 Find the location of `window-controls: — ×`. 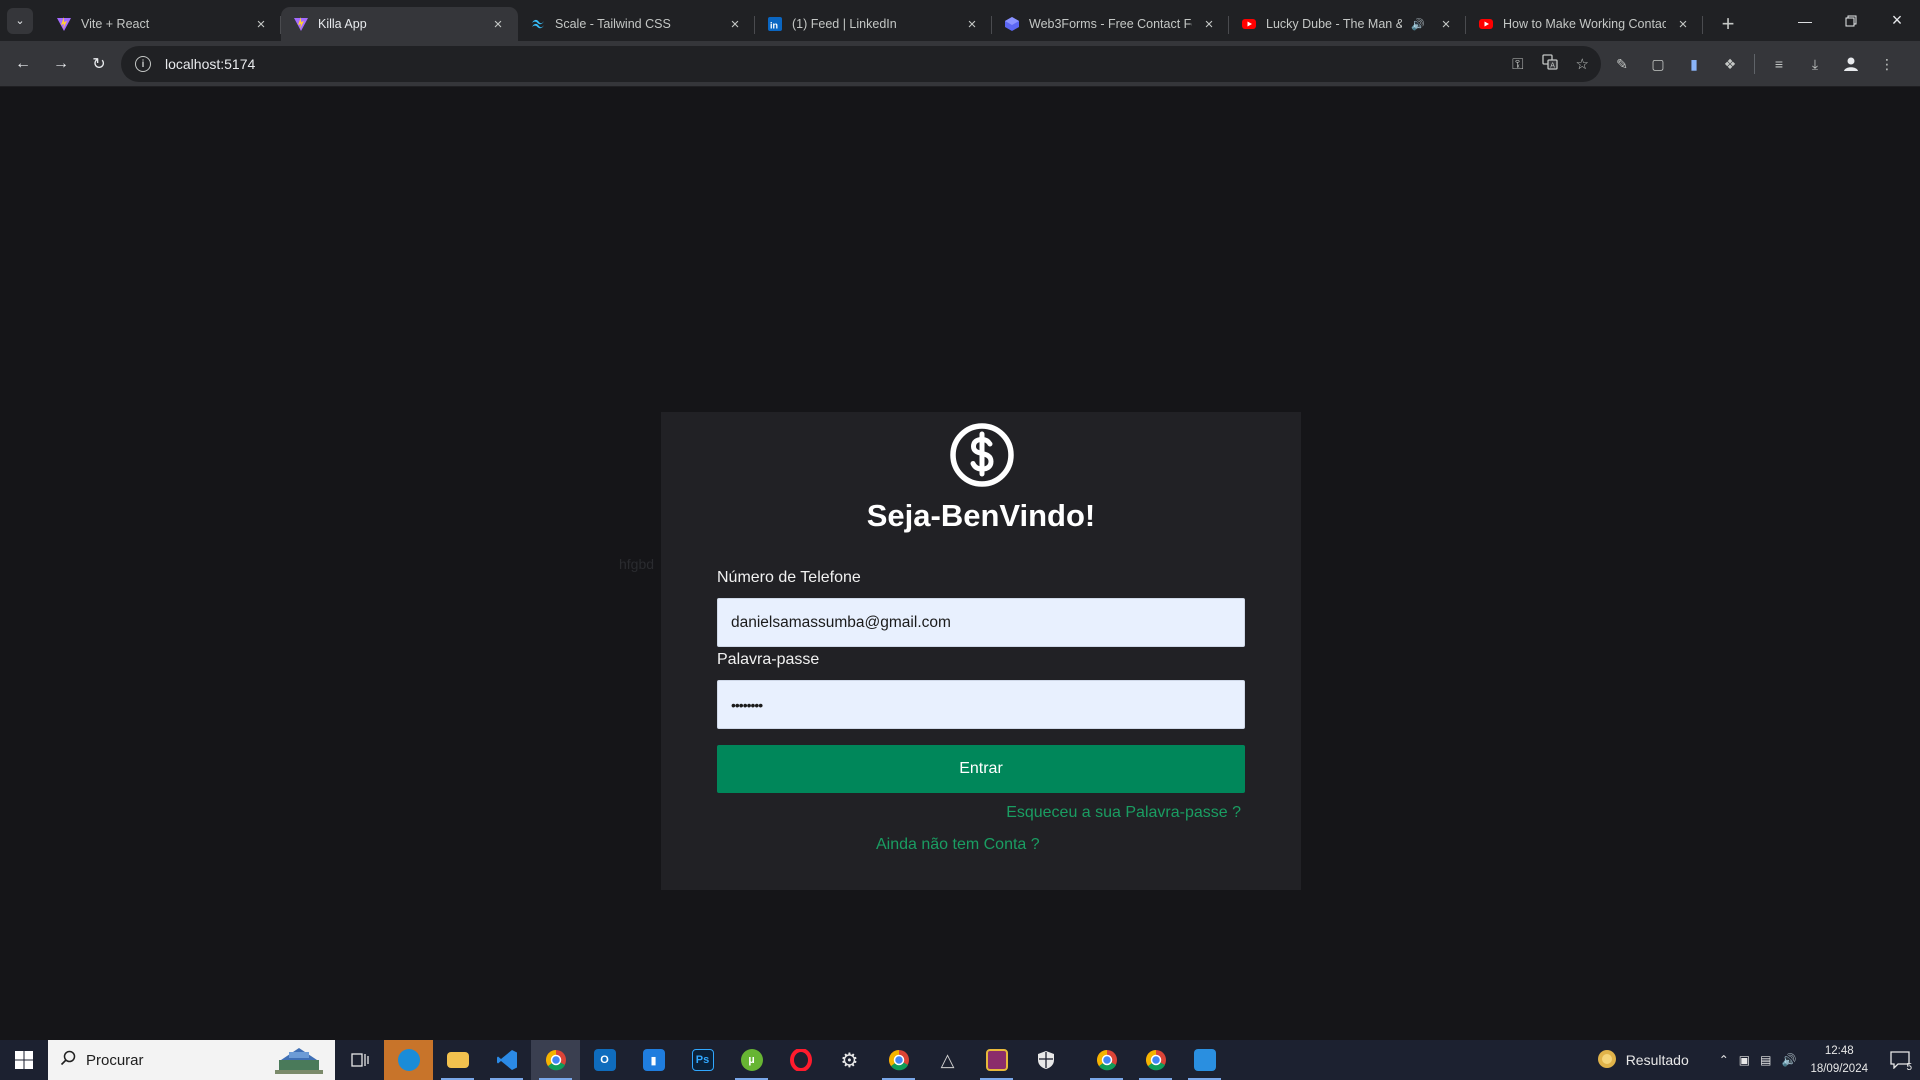

window-controls: — × is located at coordinates (1851, 20).